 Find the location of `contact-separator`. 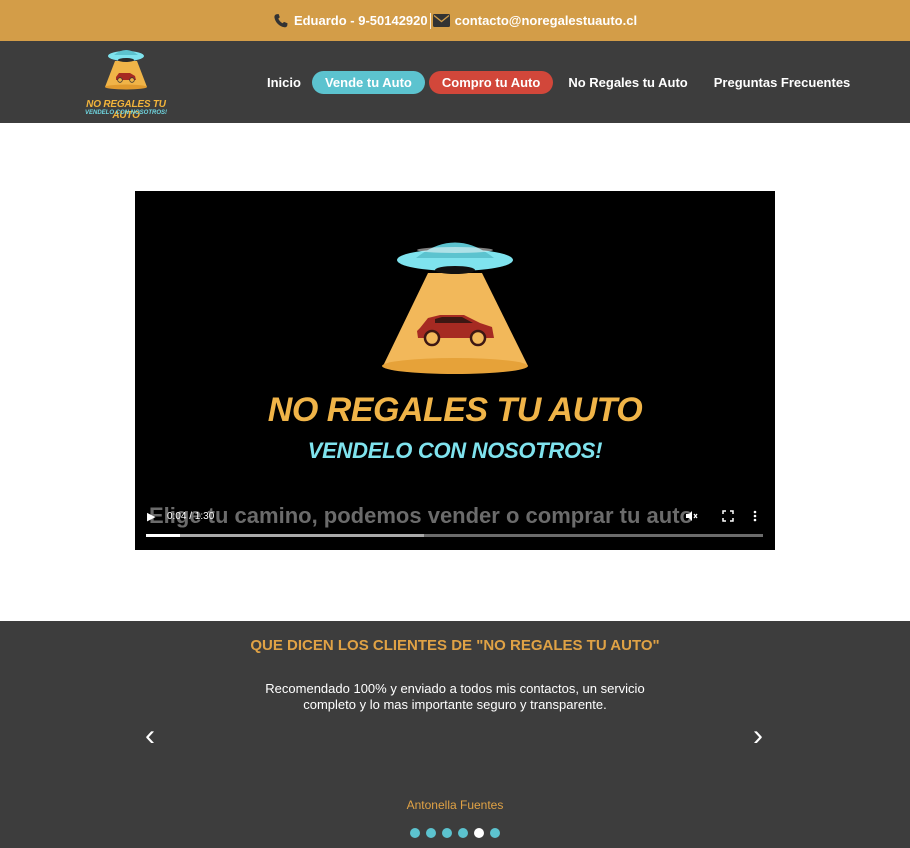

contact-separator is located at coordinates (430, 20).